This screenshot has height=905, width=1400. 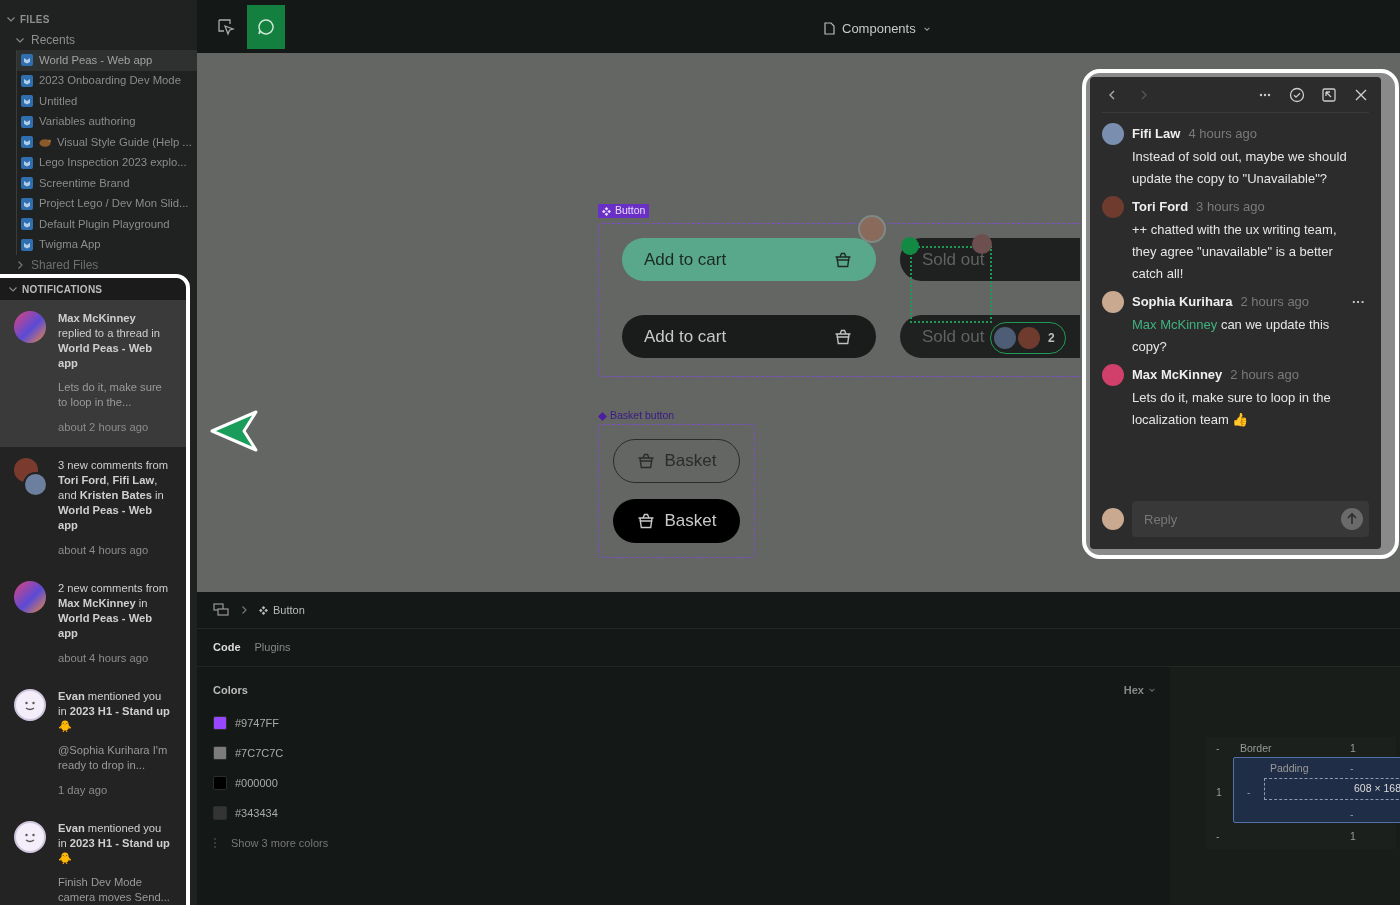 What do you see at coordinates (829, 29) in the screenshot?
I see `document-icon` at bounding box center [829, 29].